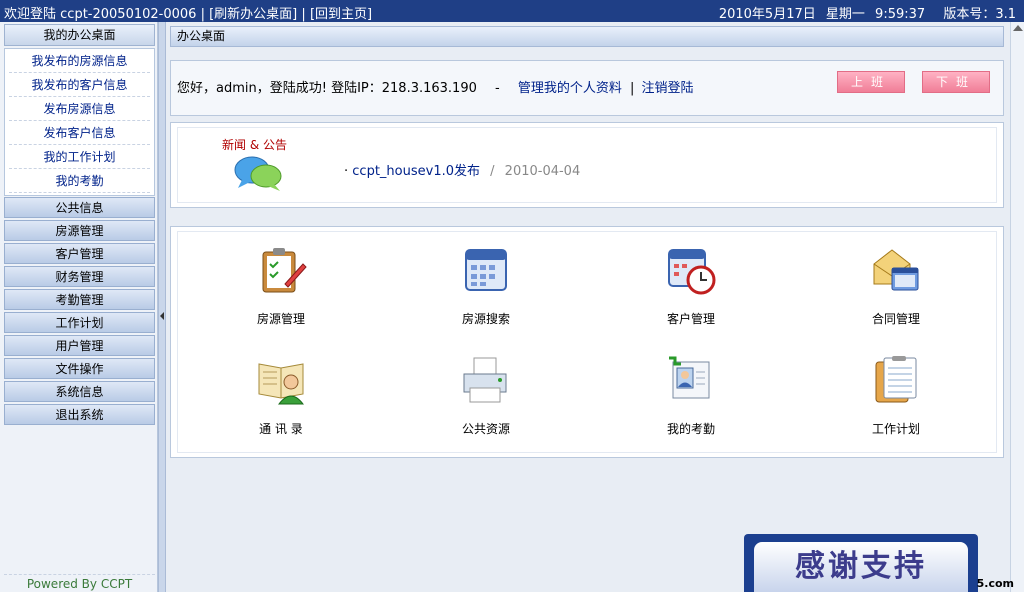  Describe the element at coordinates (79, 85) in the screenshot. I see `sidebar-sub-item: 我发布的客户信息` at that location.